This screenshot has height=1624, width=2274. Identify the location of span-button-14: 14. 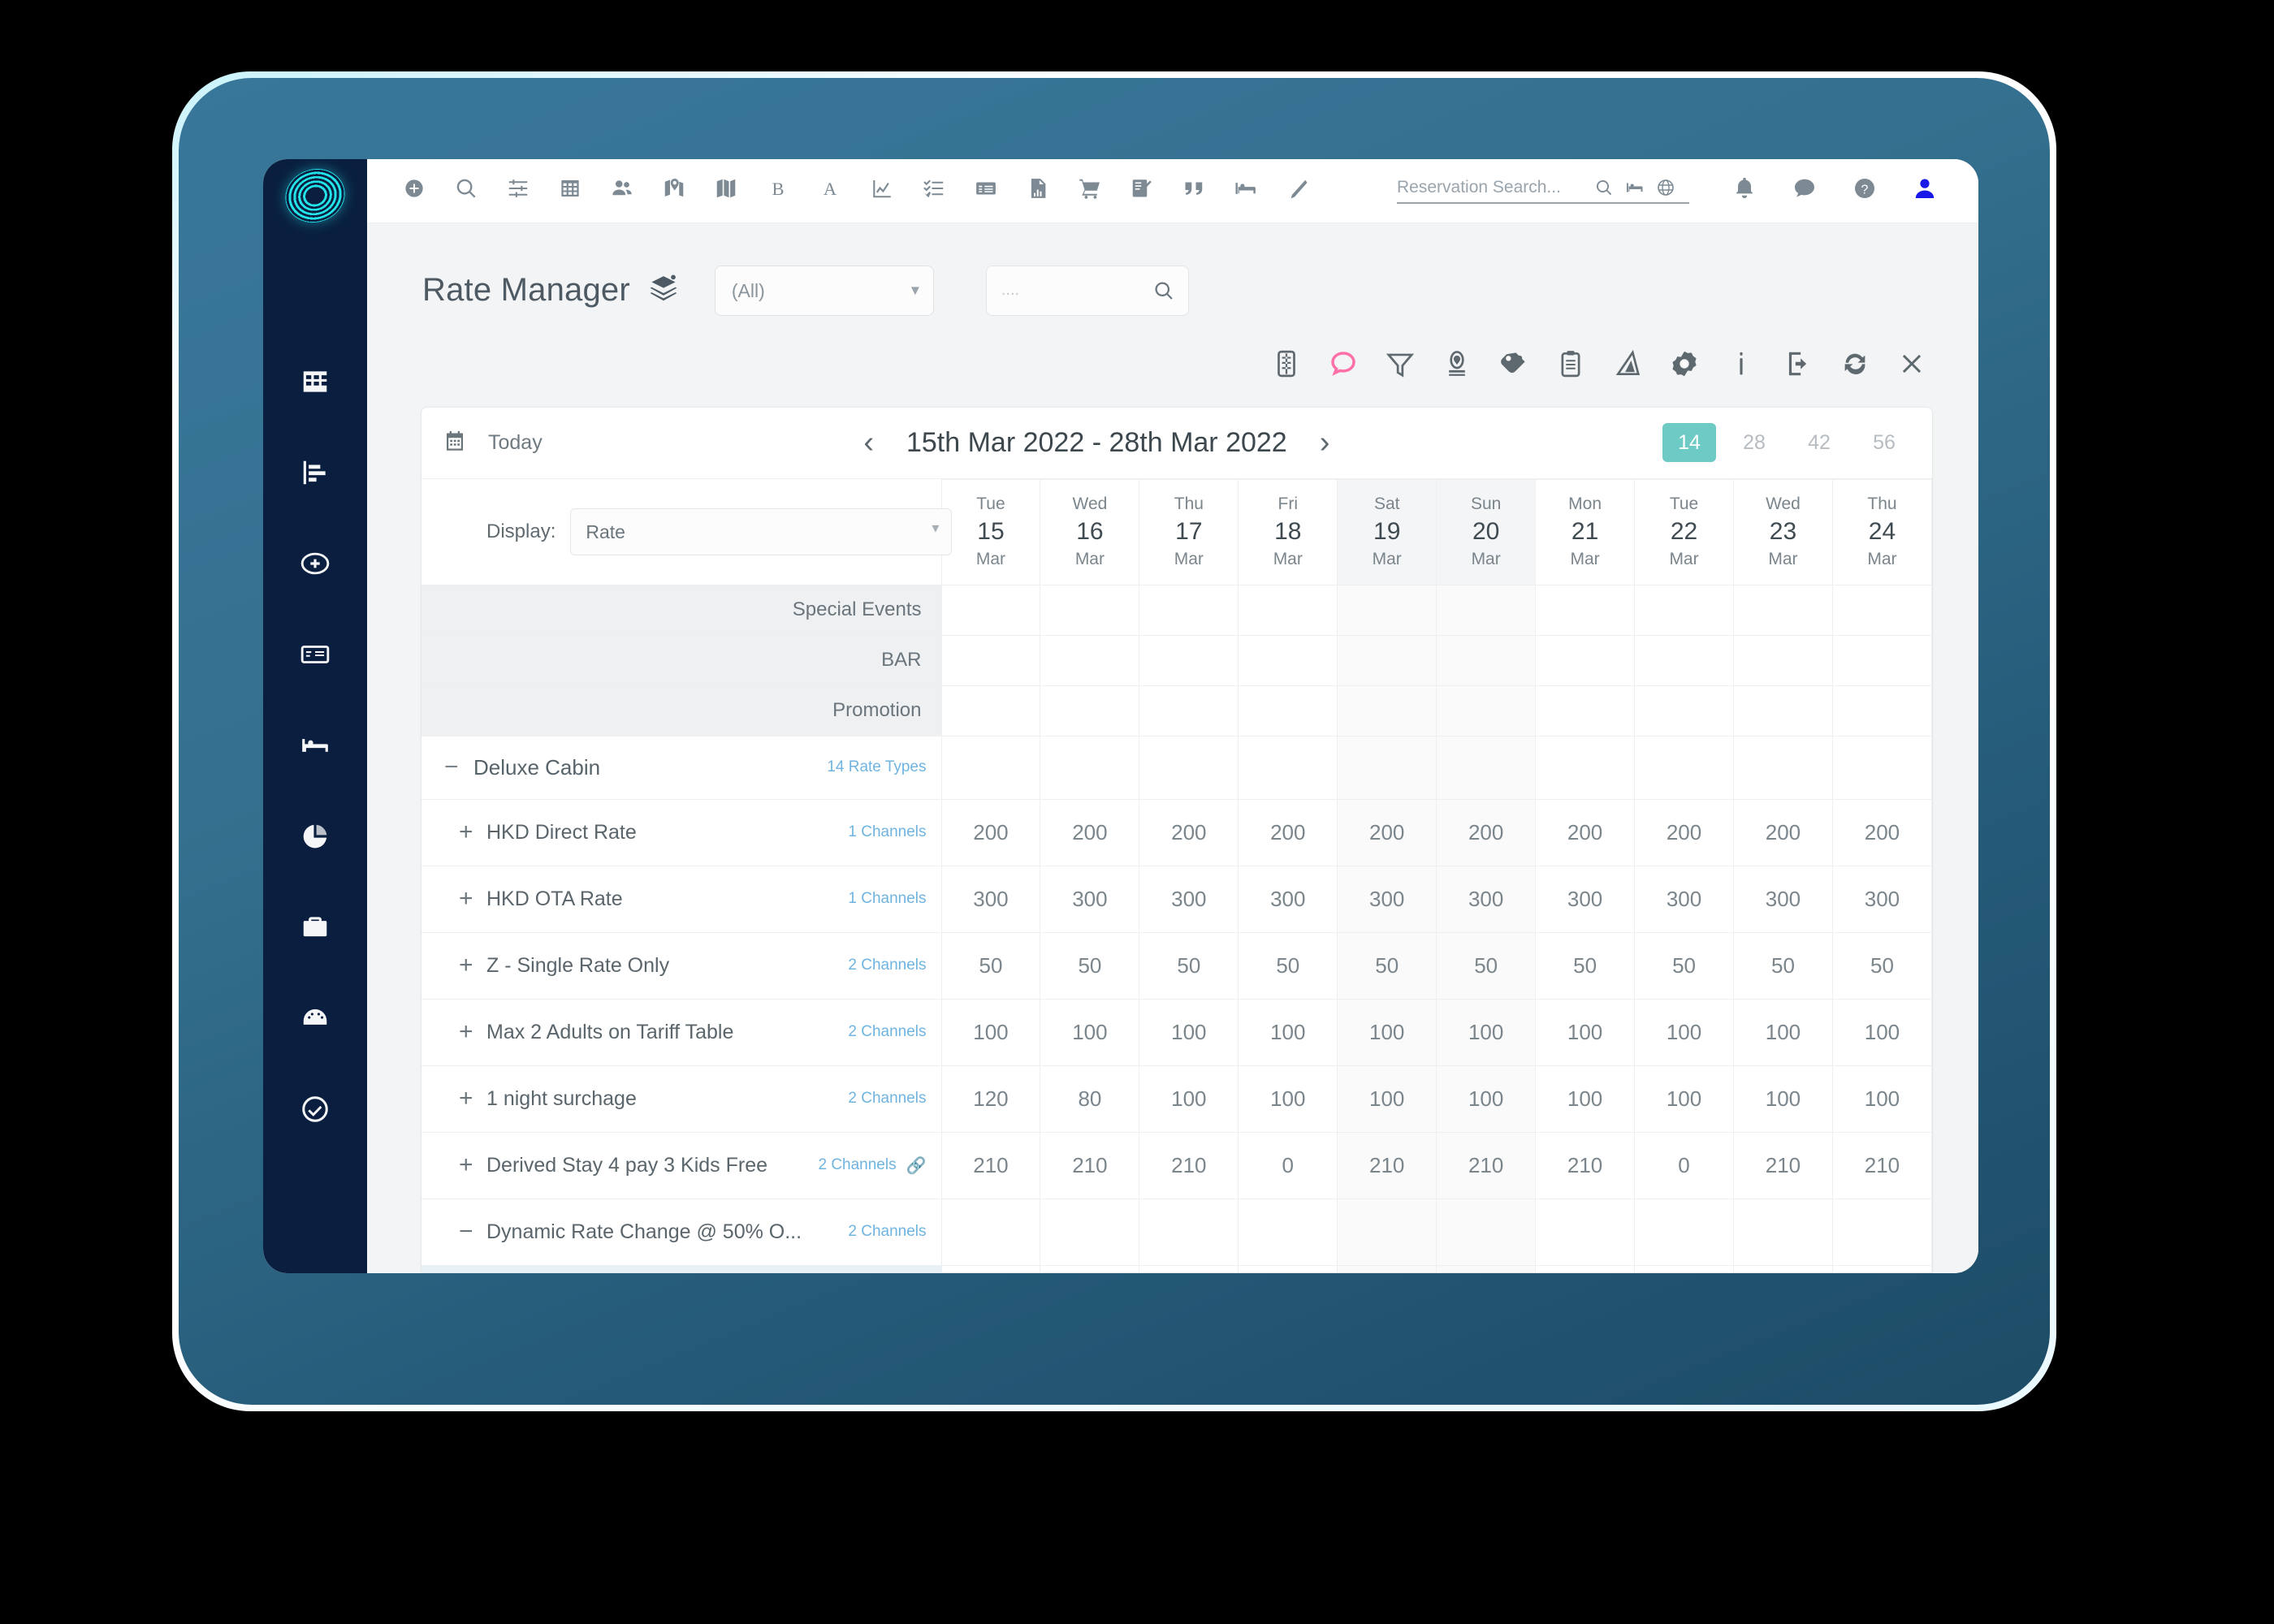
(1689, 443).